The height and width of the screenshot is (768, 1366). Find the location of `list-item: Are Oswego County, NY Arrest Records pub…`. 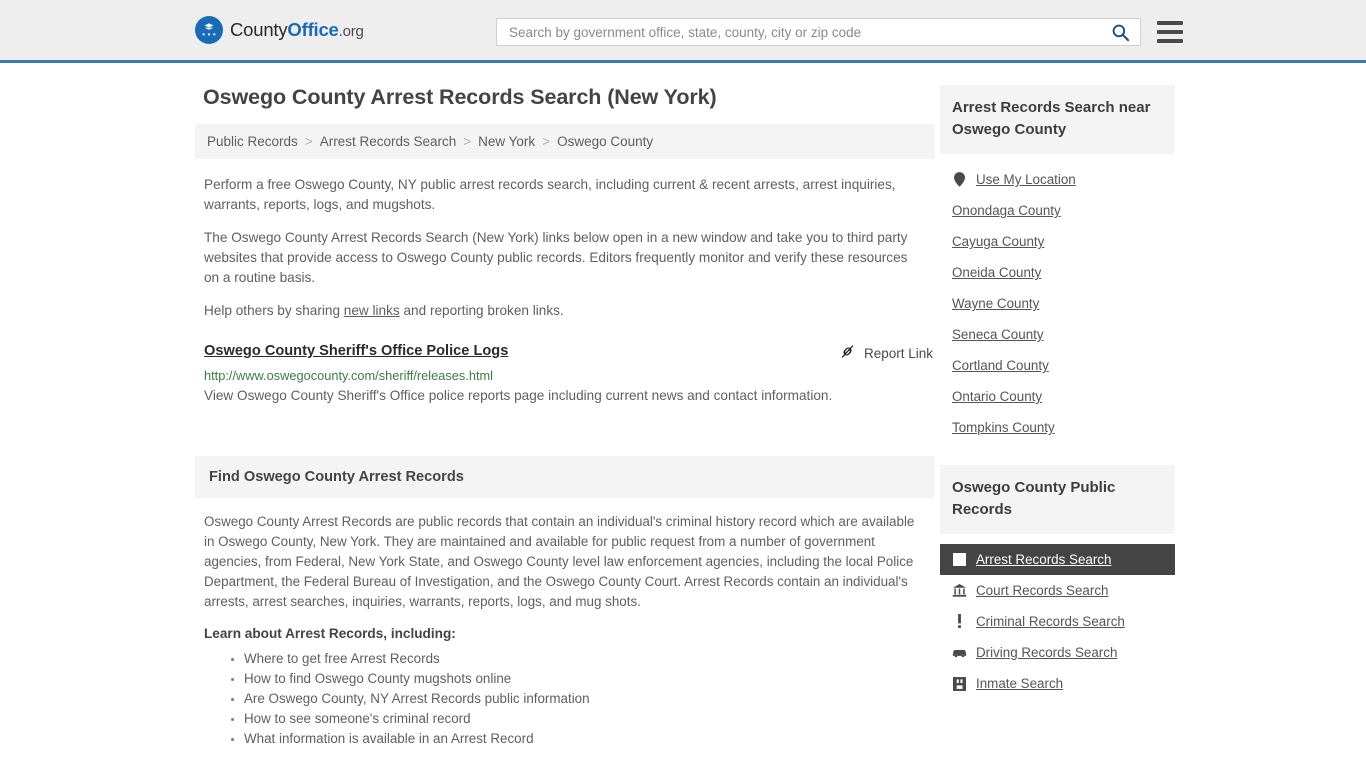

list-item: Are Oswego County, NY Arrest Records pub… is located at coordinates (585, 699).